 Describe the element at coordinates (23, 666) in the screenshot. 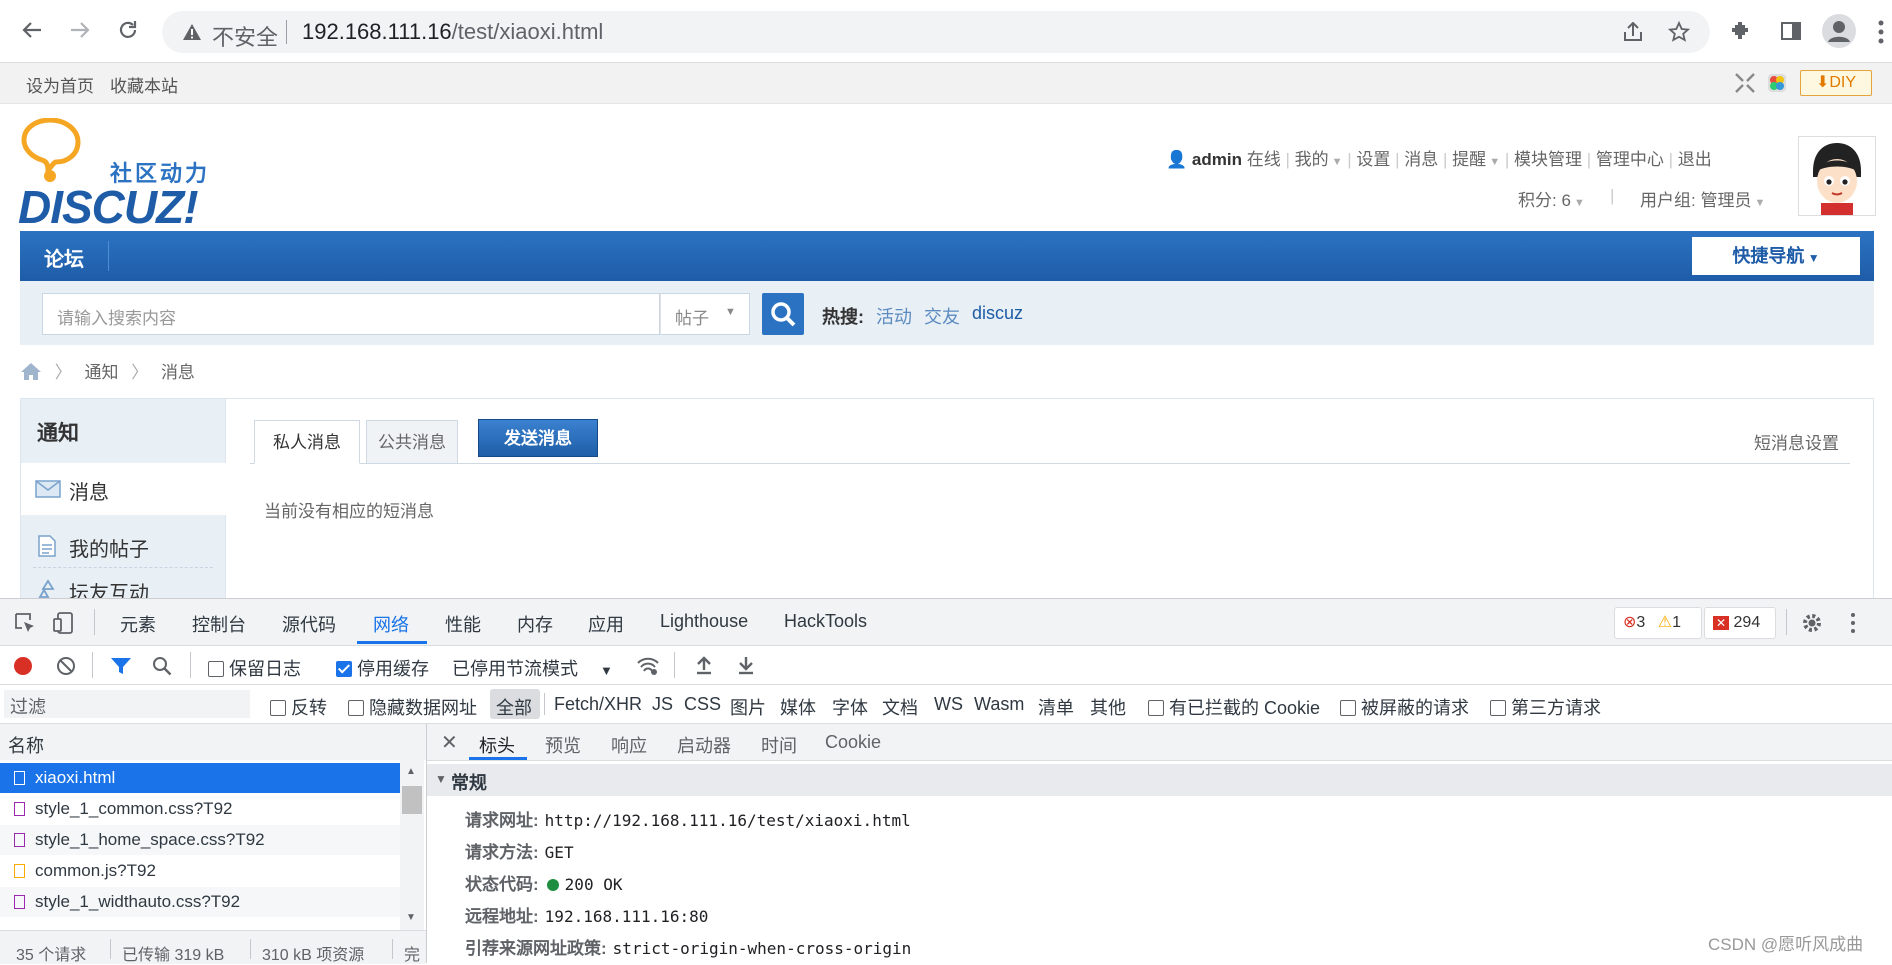

I see `record-icon` at that location.